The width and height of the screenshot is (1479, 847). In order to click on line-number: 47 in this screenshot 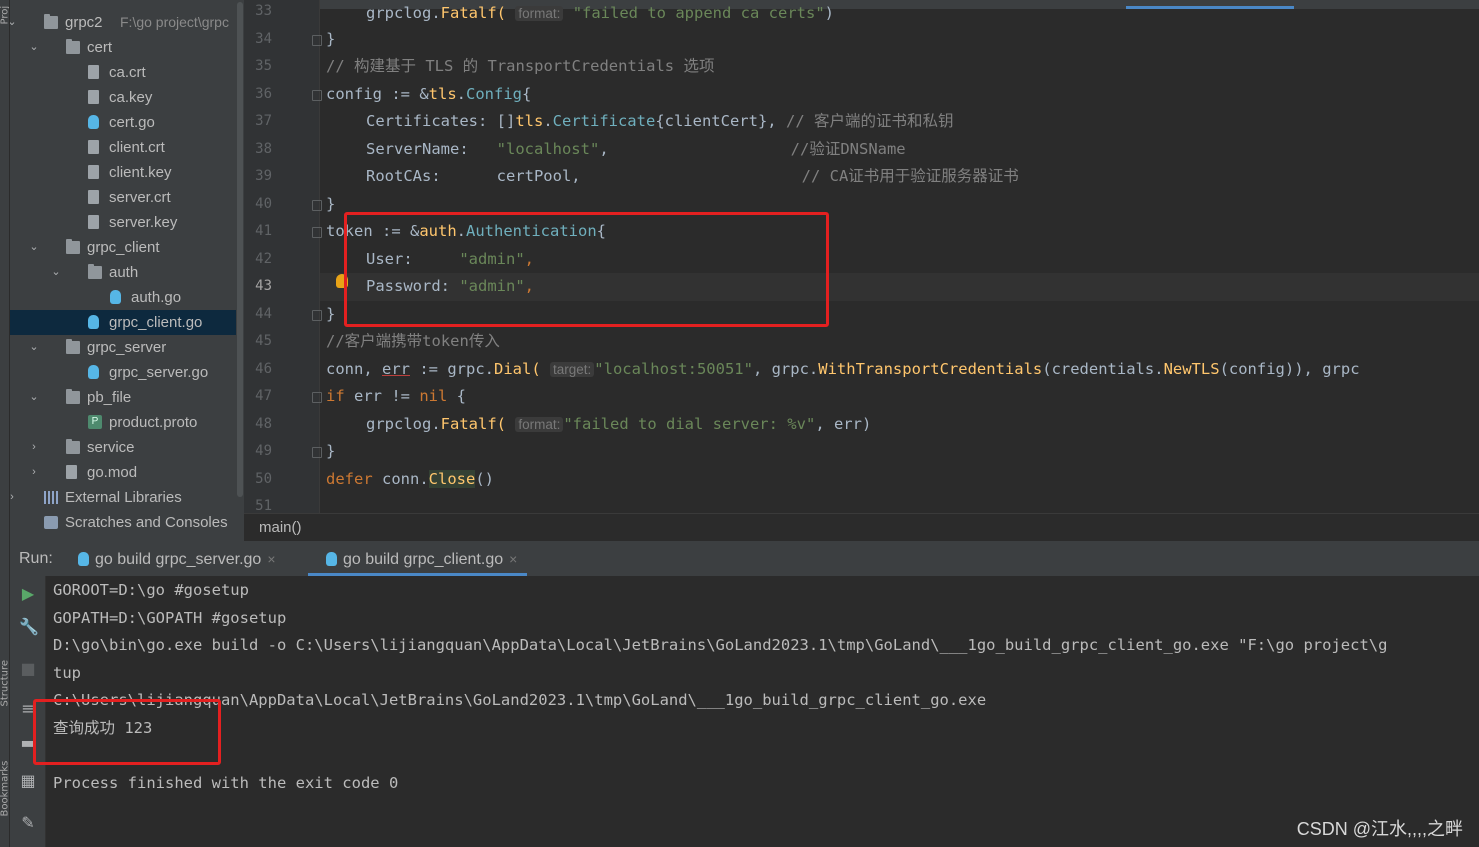, I will do `click(263, 396)`.